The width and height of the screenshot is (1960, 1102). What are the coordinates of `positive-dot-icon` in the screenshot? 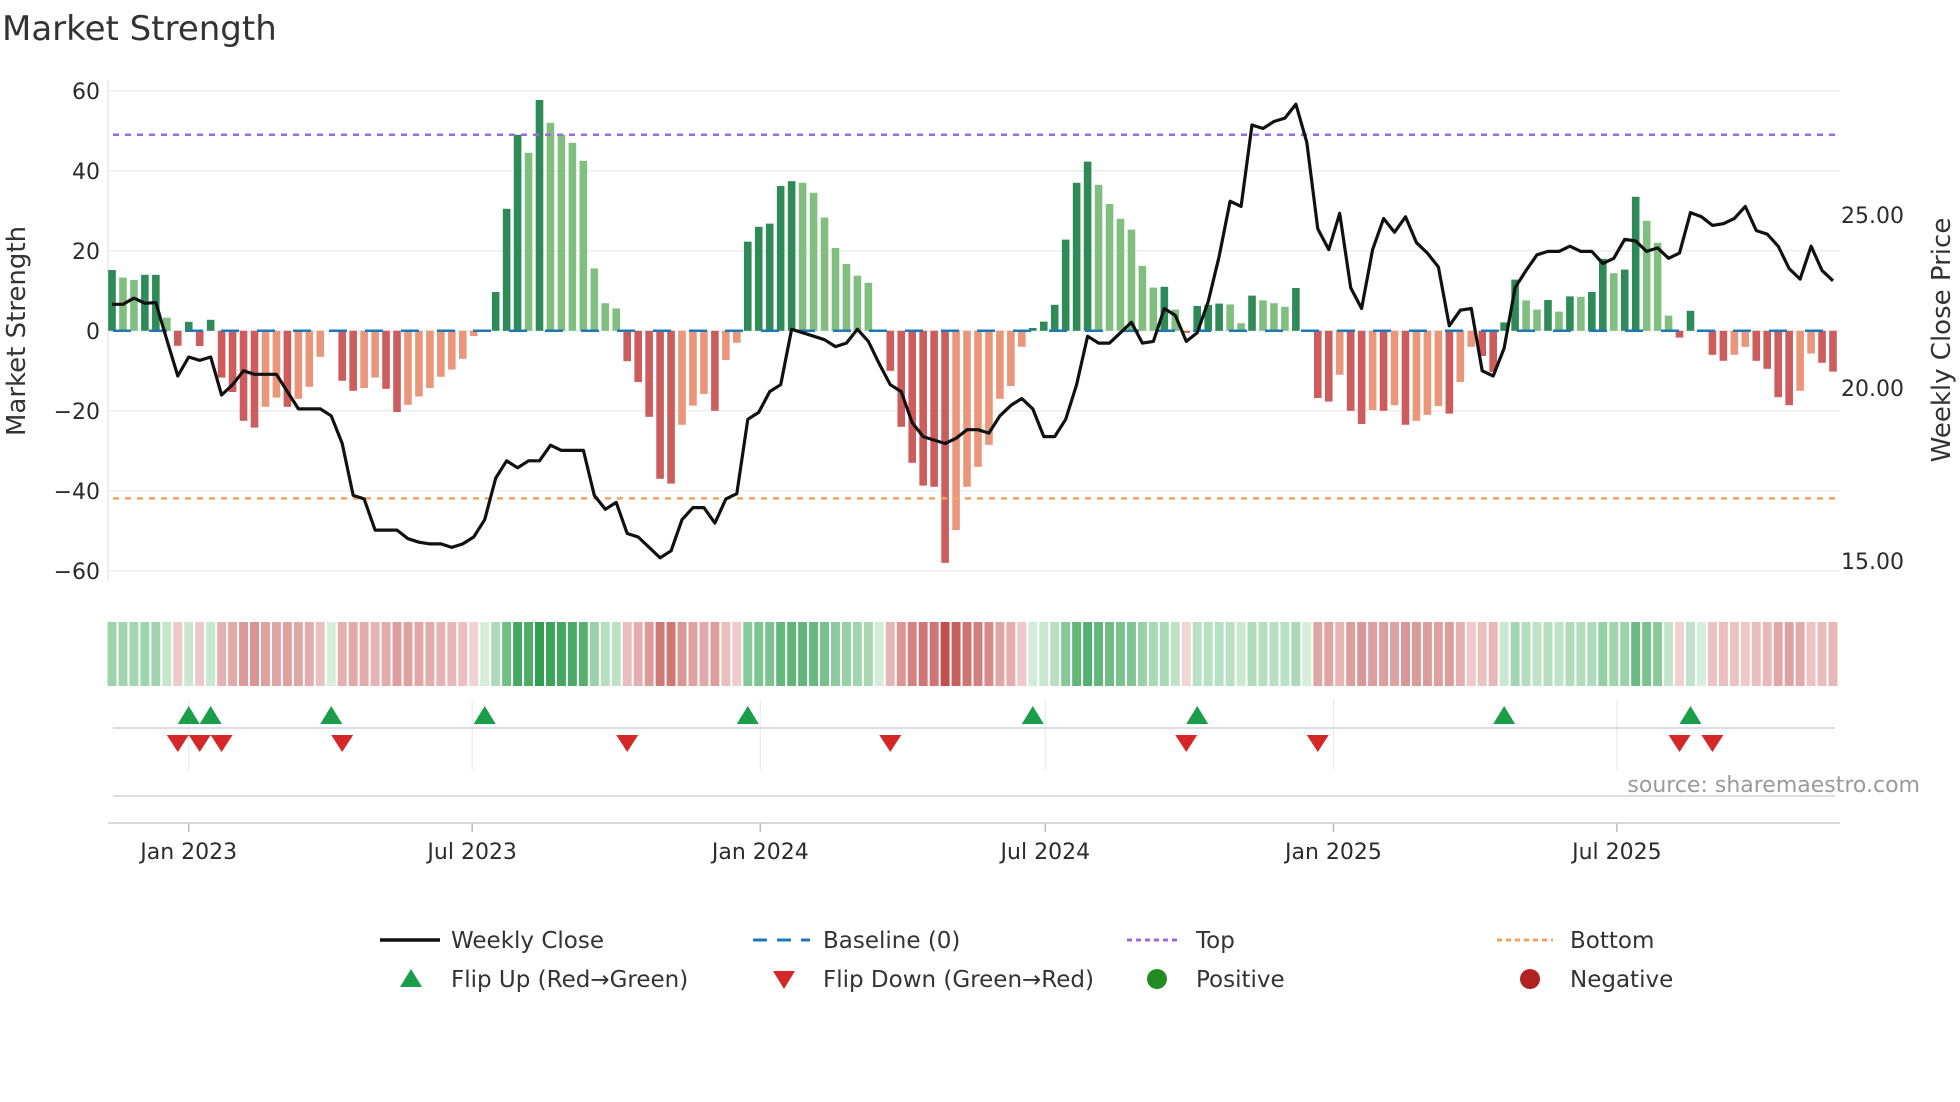 It's located at (1157, 979).